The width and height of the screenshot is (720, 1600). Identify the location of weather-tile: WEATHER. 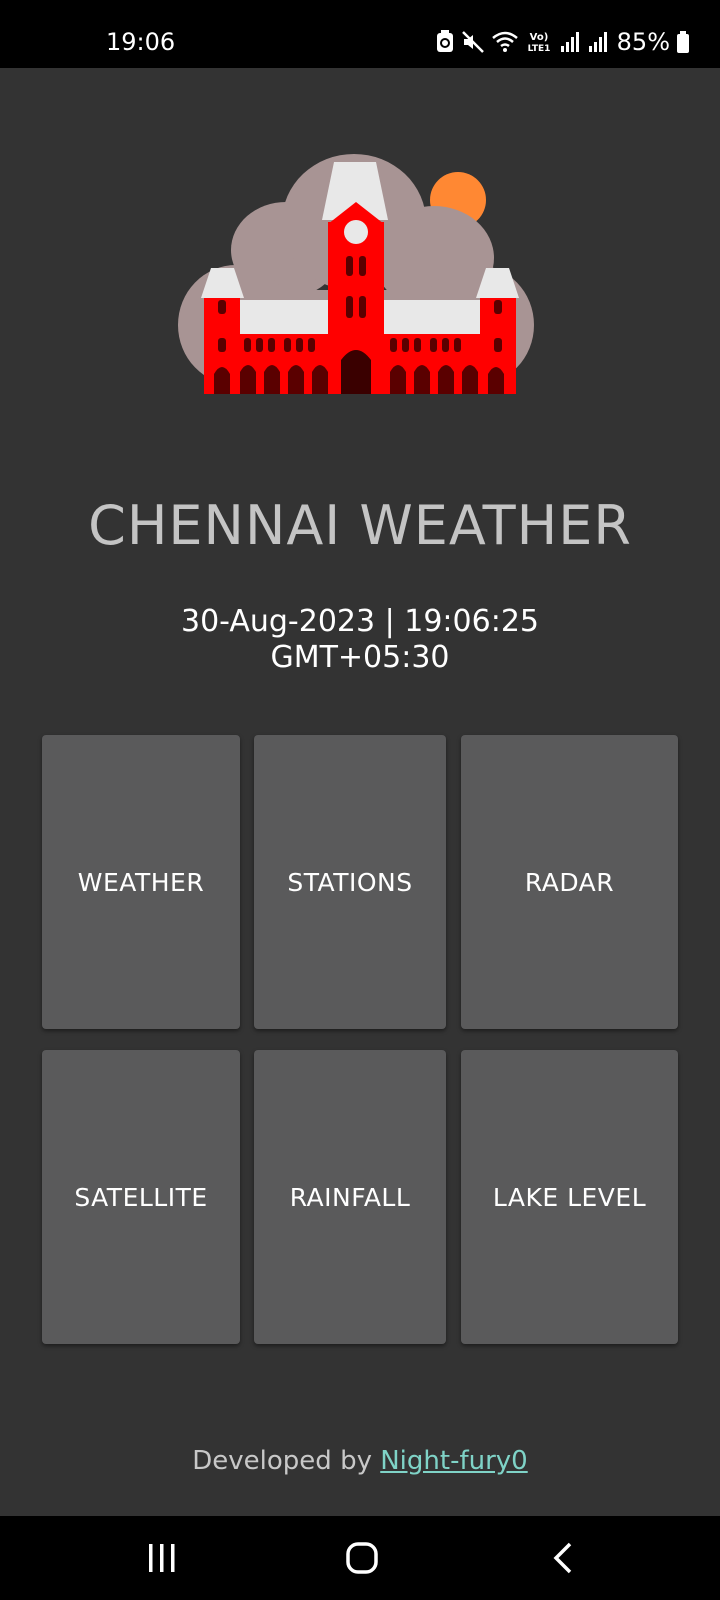
(141, 882).